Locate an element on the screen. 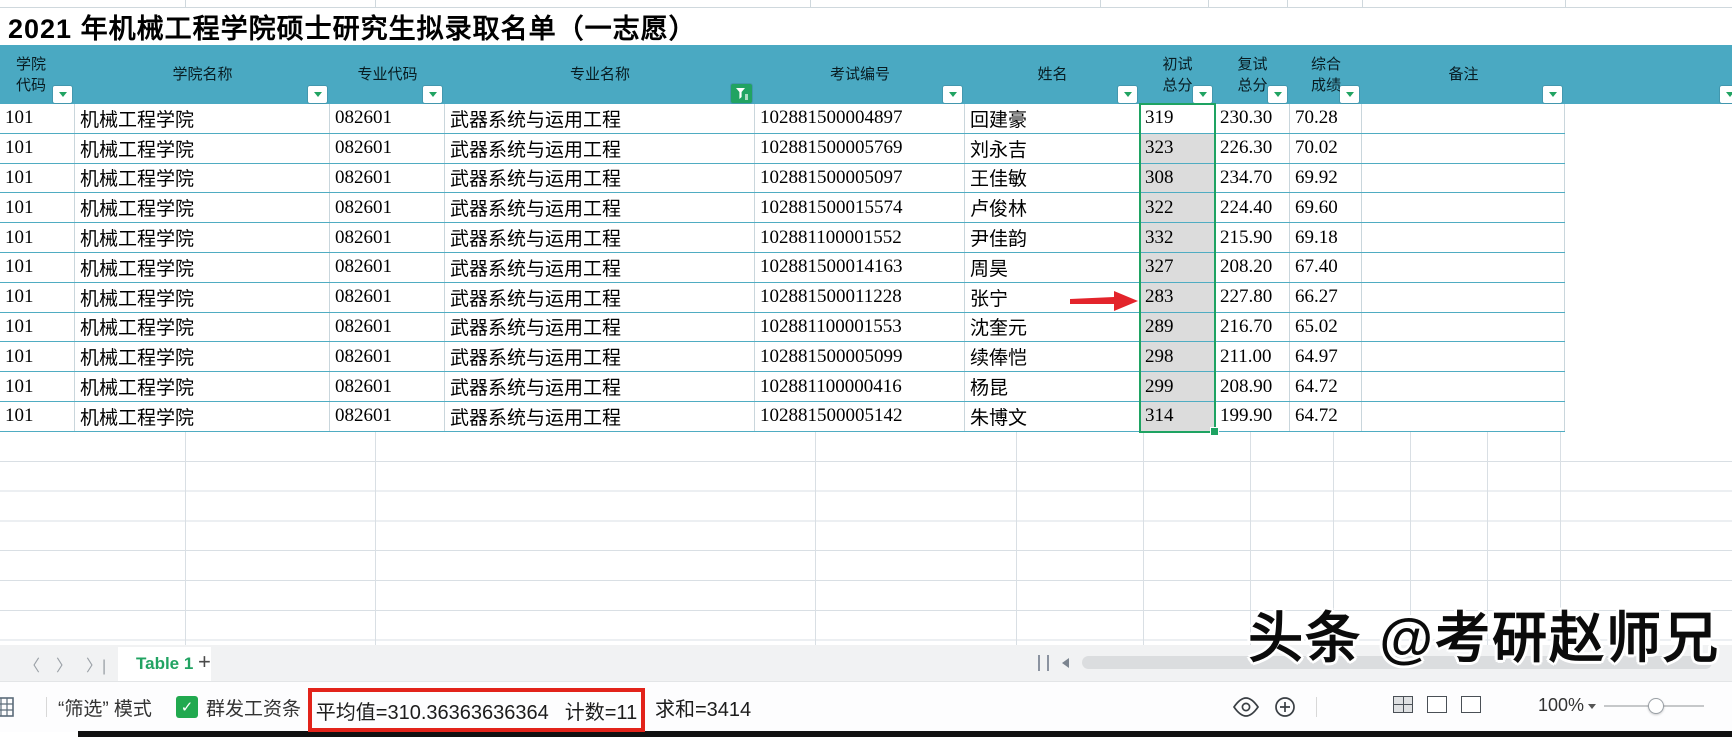 The height and width of the screenshot is (737, 1732). cell: 67.40 is located at coordinates (1326, 267).